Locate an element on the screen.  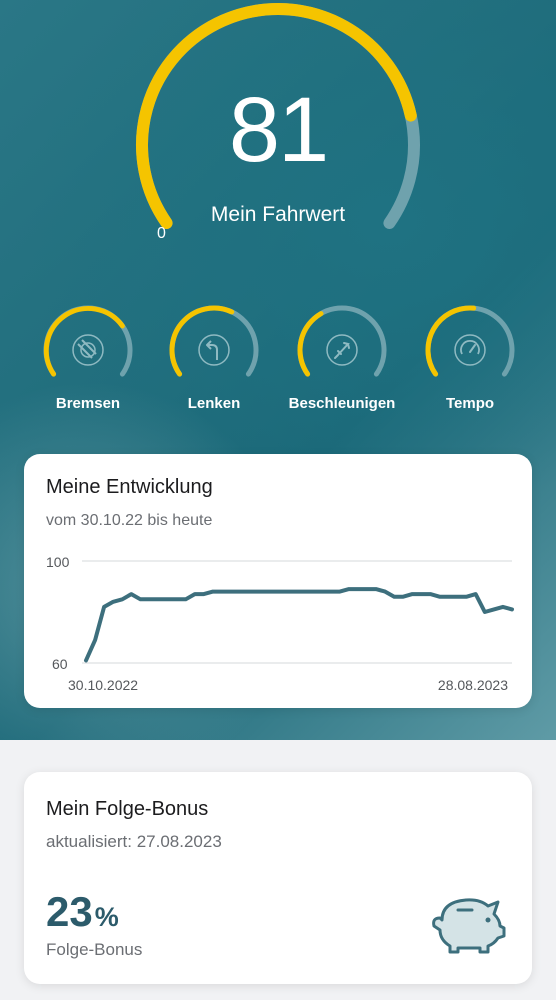
steering-arrow-icon is located at coordinates (214, 350).